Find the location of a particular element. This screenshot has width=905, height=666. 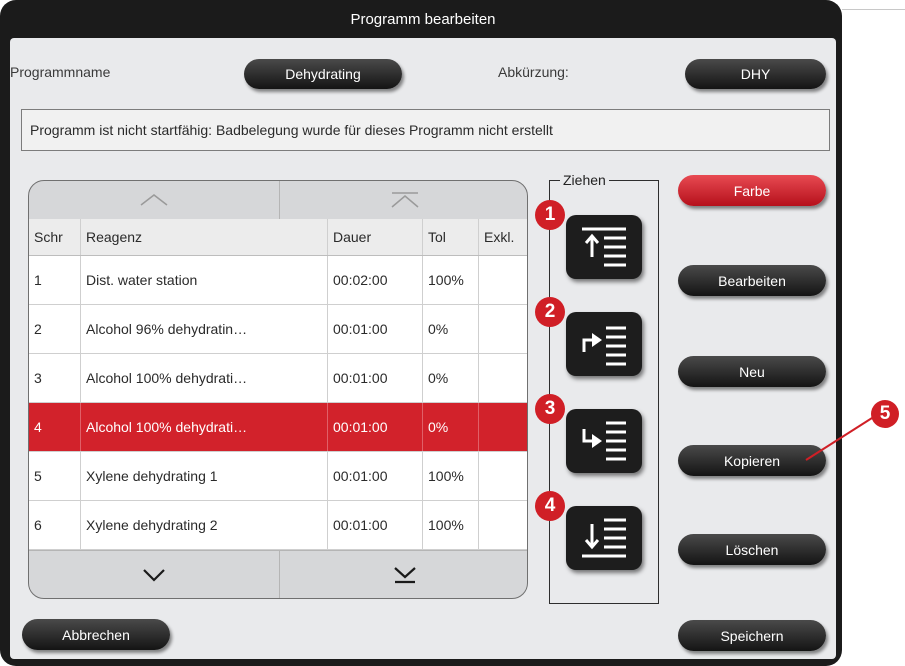

table-row: 2 Alcohol 96% dehydratin… 00:01:00 0% is located at coordinates (278, 329).